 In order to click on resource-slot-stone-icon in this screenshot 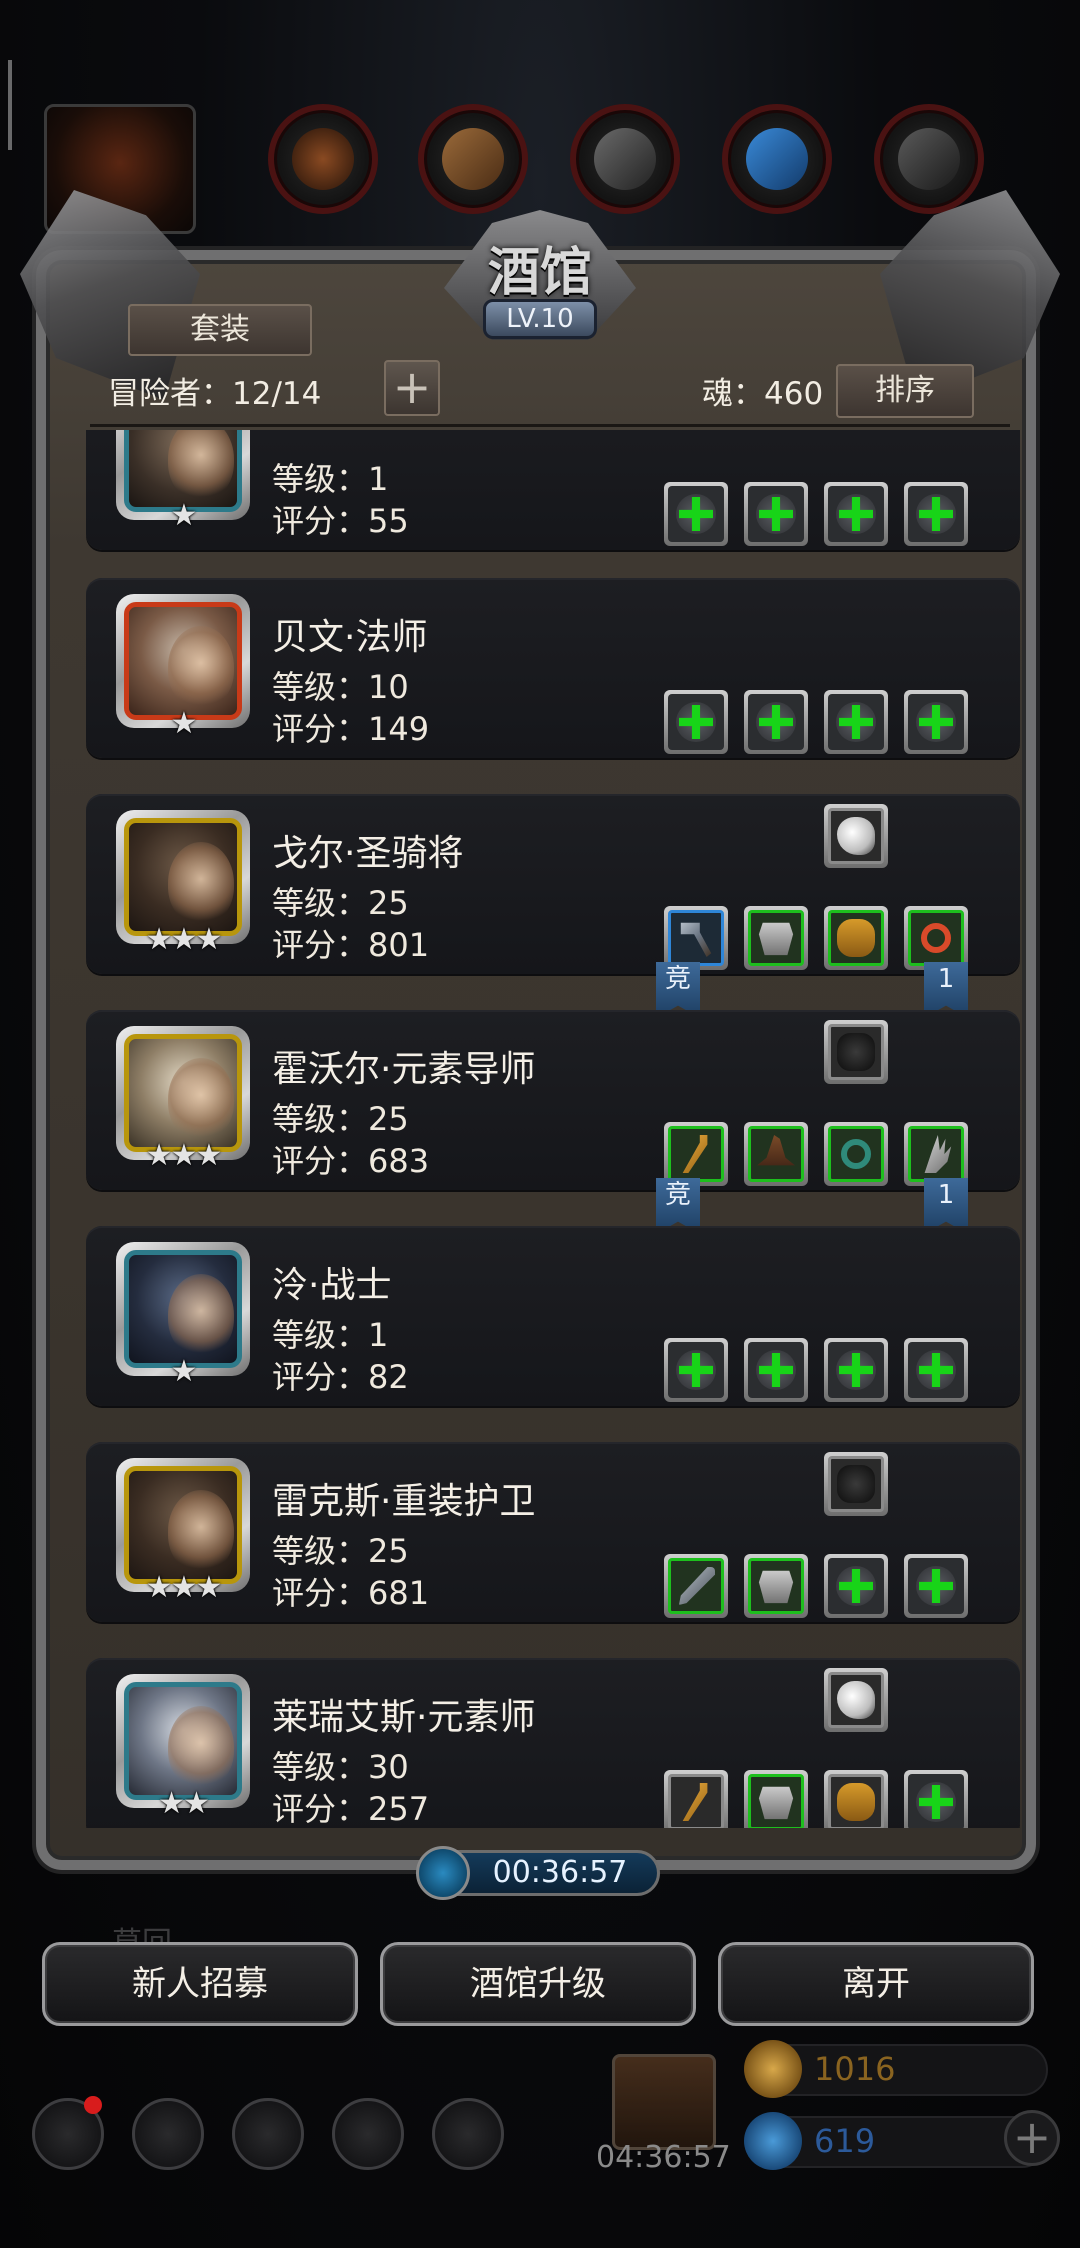, I will do `click(625, 159)`.